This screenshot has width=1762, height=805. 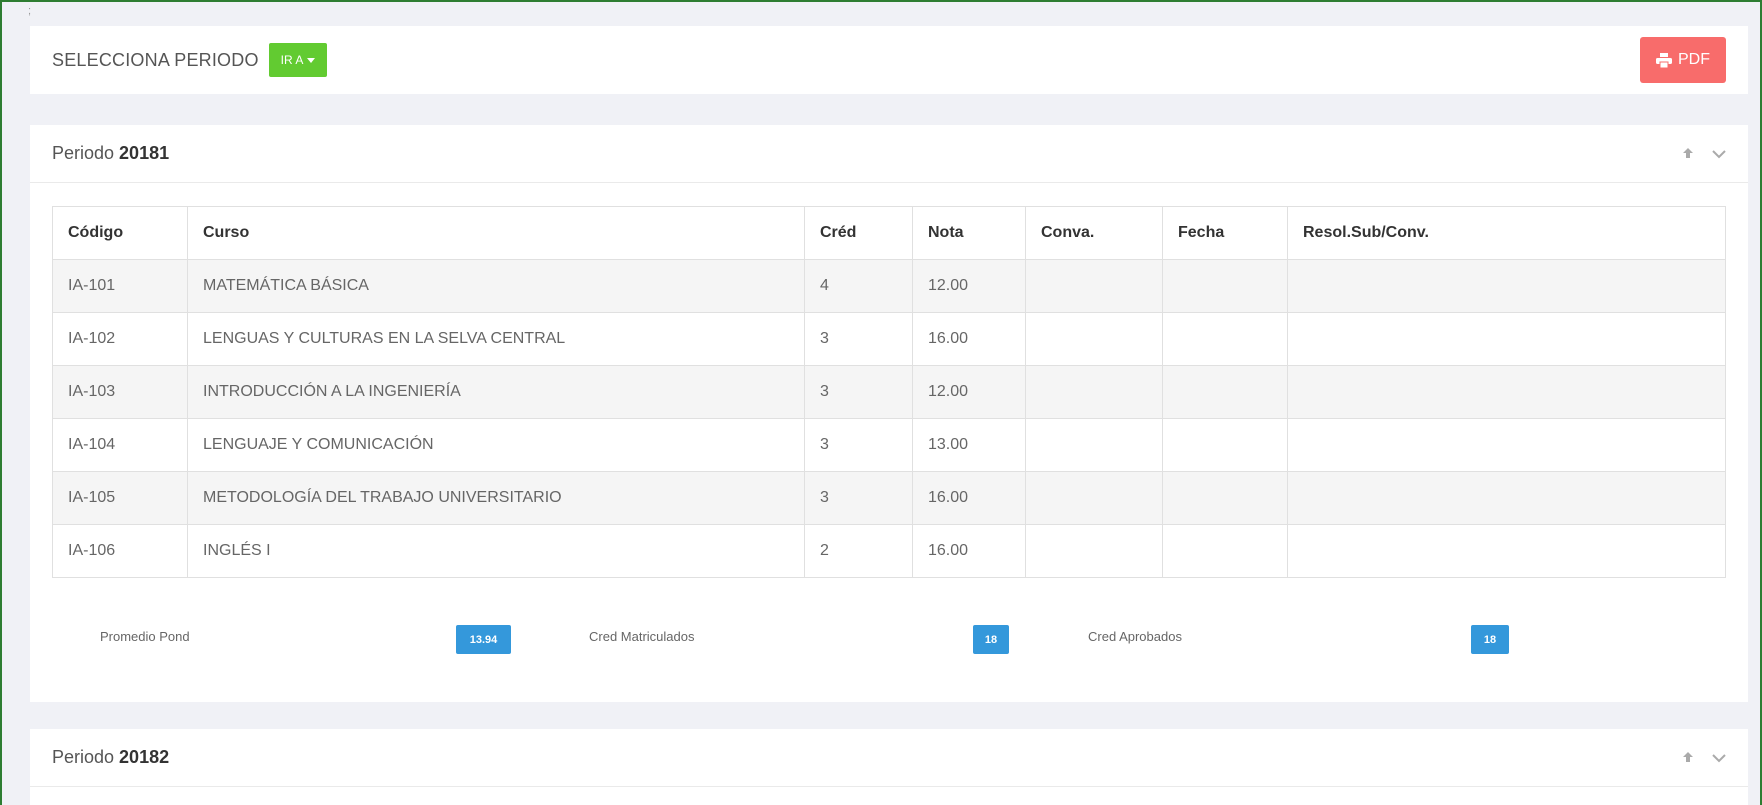 I want to click on column-header: Código, so click(x=120, y=233).